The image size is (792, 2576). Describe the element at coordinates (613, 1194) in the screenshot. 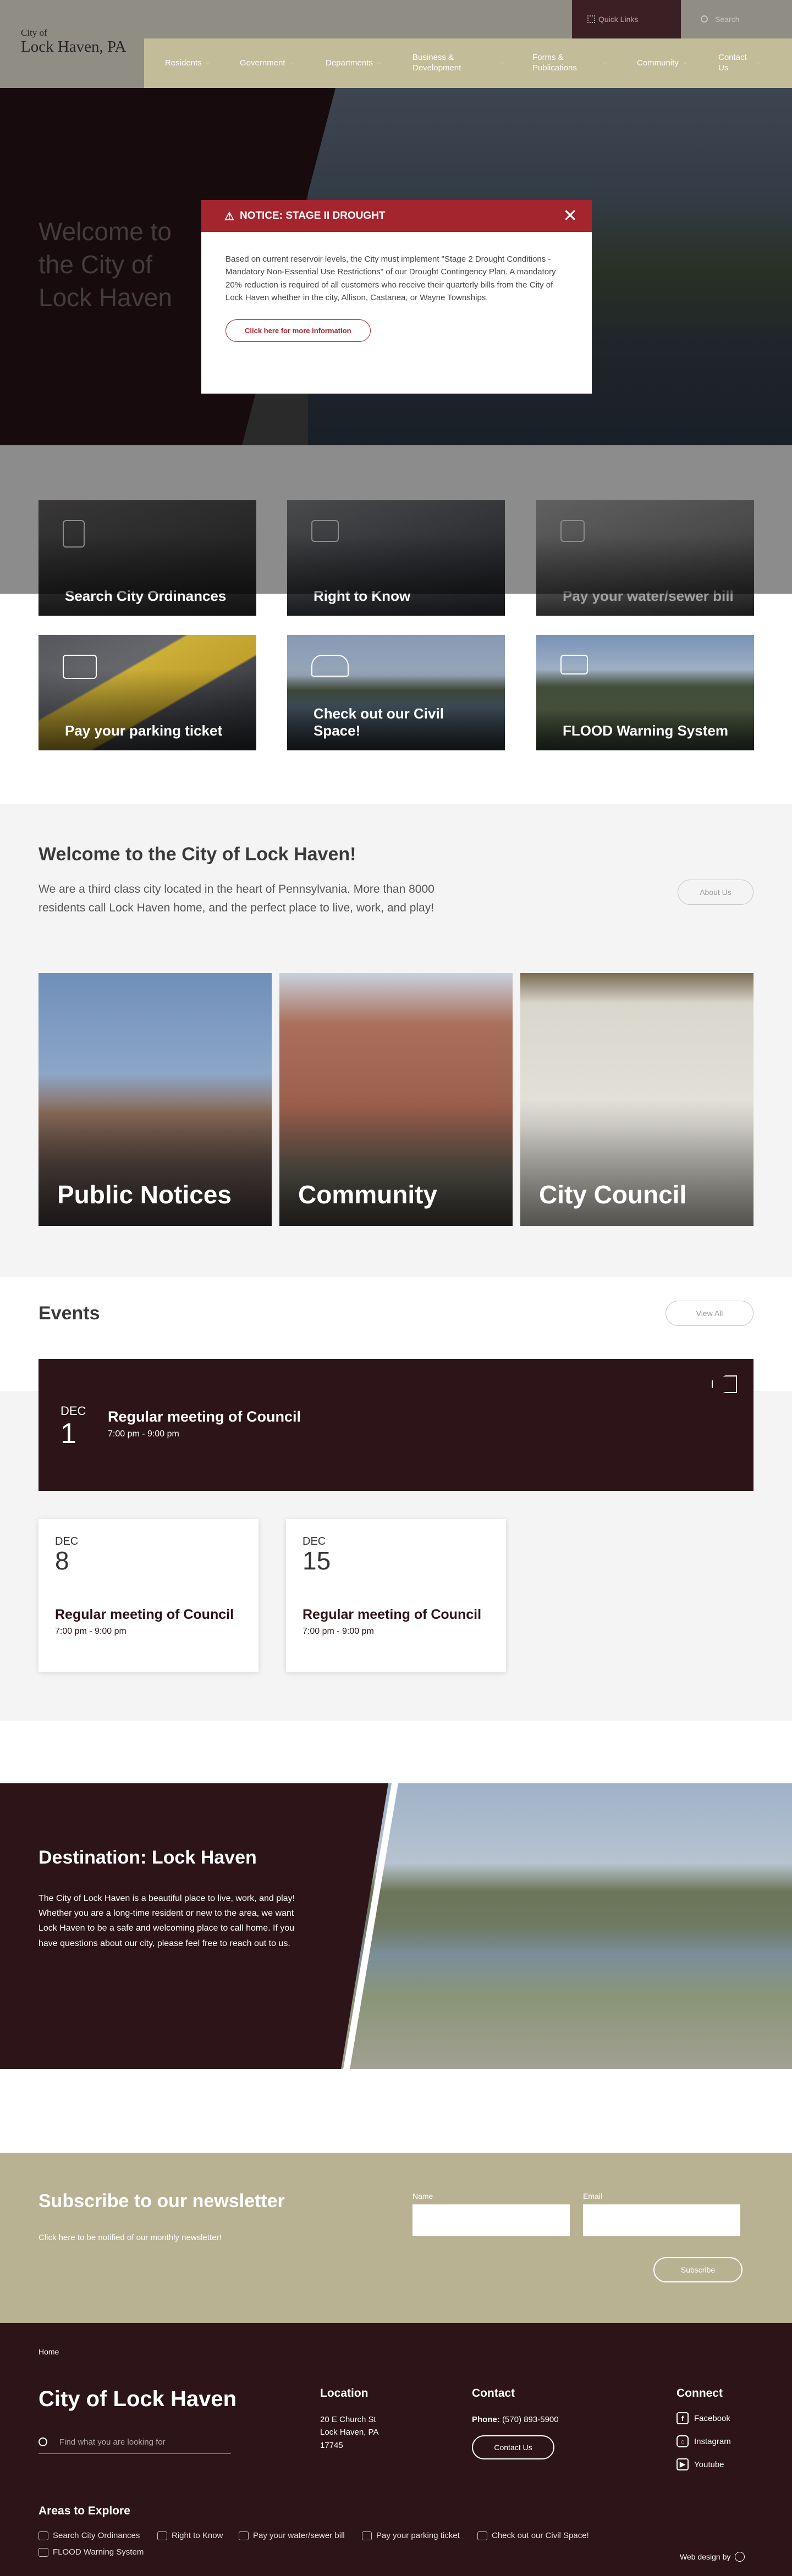

I see `card-label: City Council` at that location.